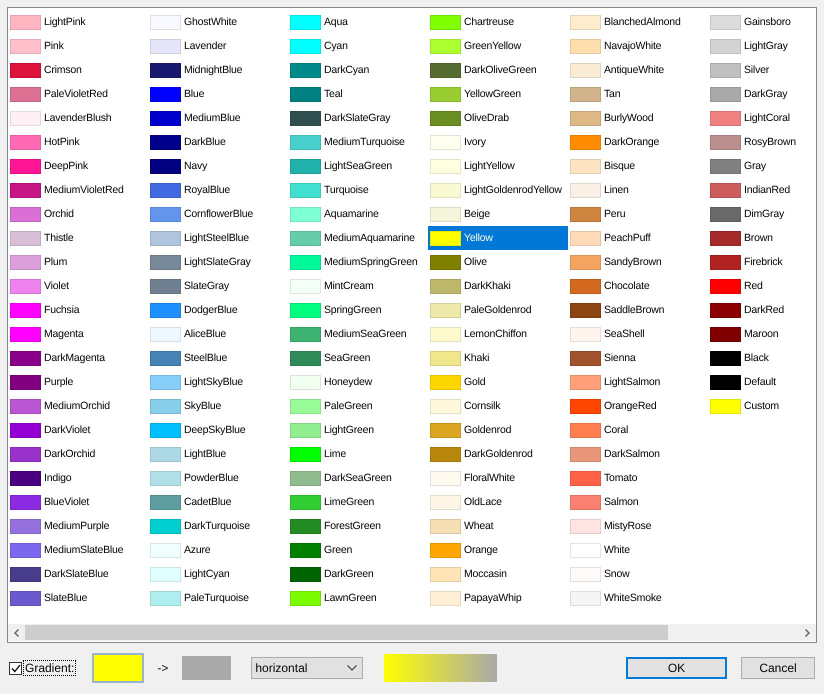 This screenshot has width=824, height=694. Describe the element at coordinates (78, 46) in the screenshot. I see `color-item: Pink` at that location.